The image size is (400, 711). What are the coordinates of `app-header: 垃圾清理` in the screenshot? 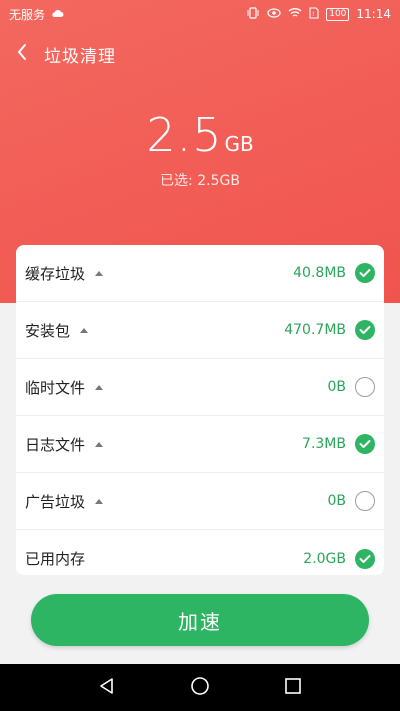 It's located at (200, 54).